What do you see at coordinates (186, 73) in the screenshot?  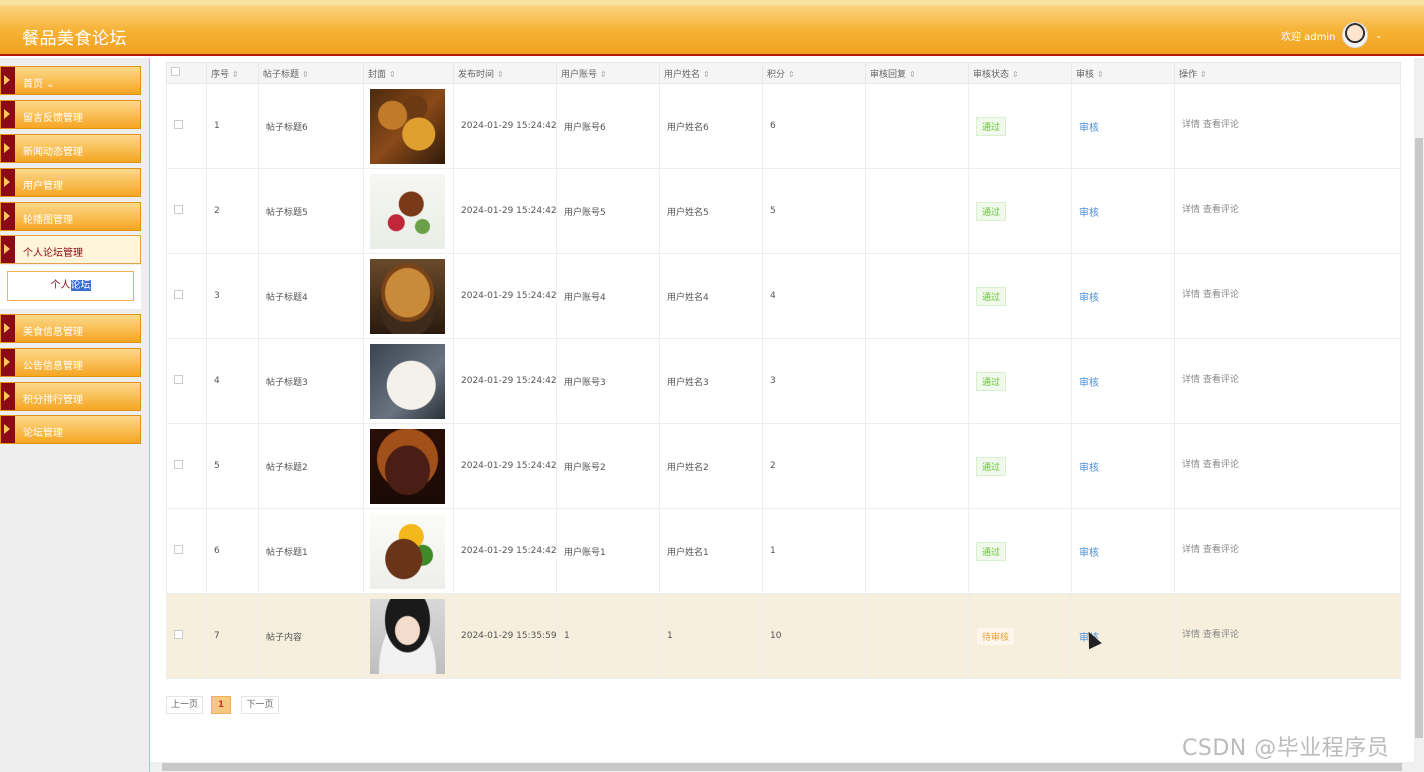 I see `select-all-checkbox` at bounding box center [186, 73].